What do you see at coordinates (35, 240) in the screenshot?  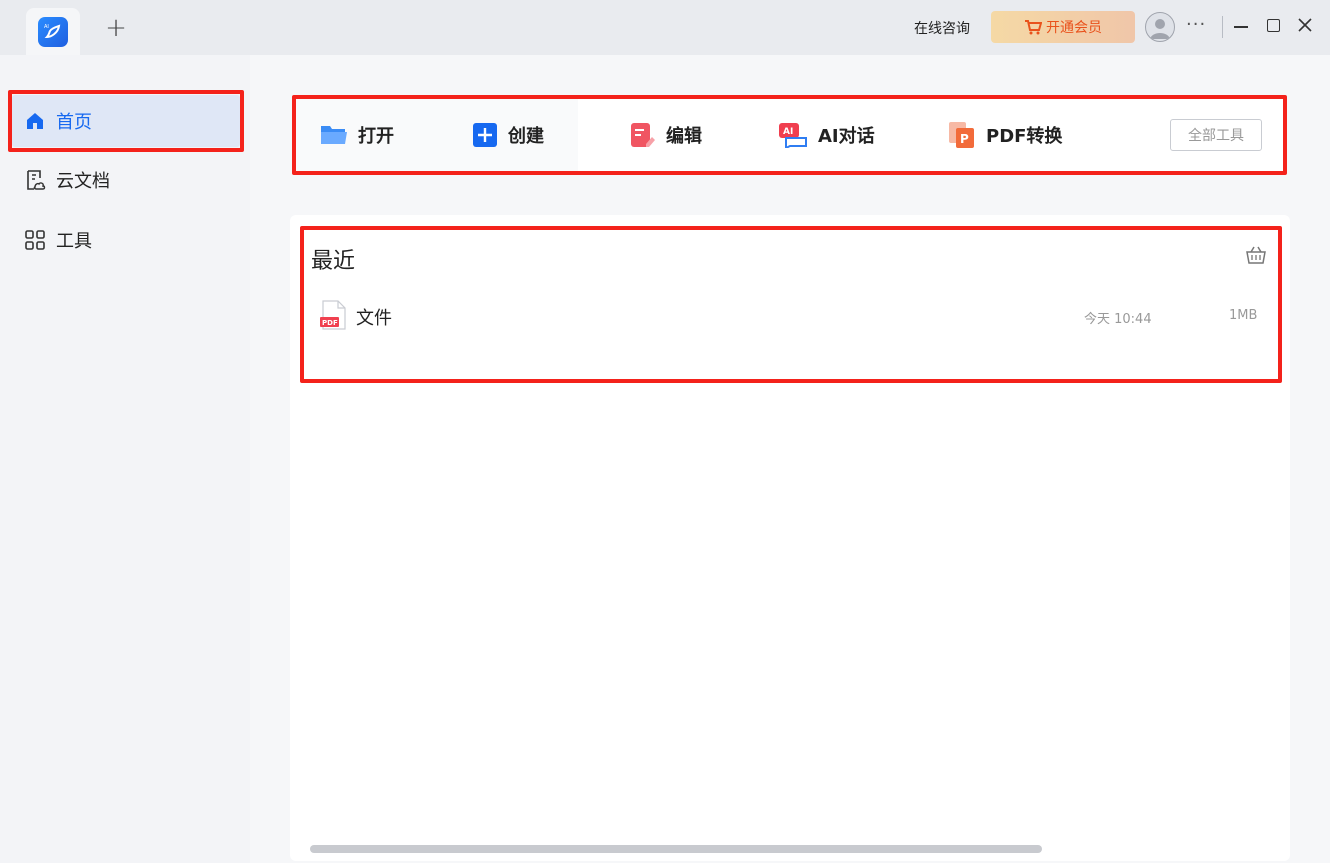 I see `tools-grid-icon` at bounding box center [35, 240].